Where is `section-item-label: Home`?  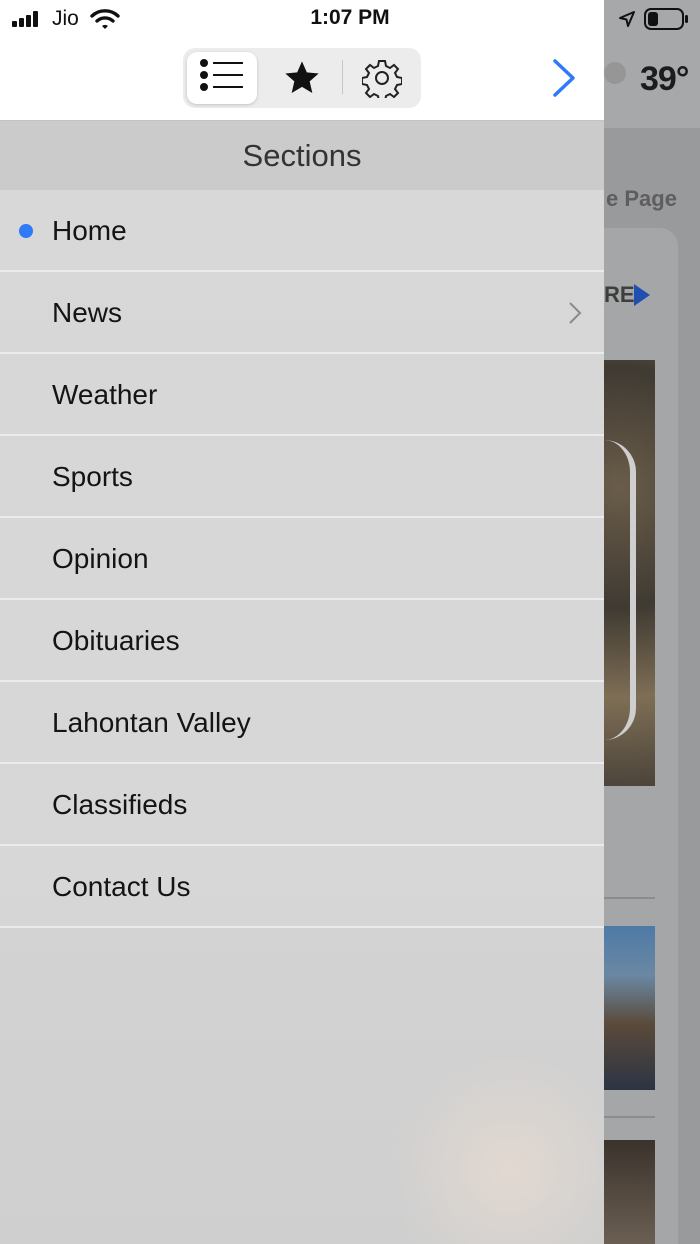
section-item-label: Home is located at coordinates (89, 230).